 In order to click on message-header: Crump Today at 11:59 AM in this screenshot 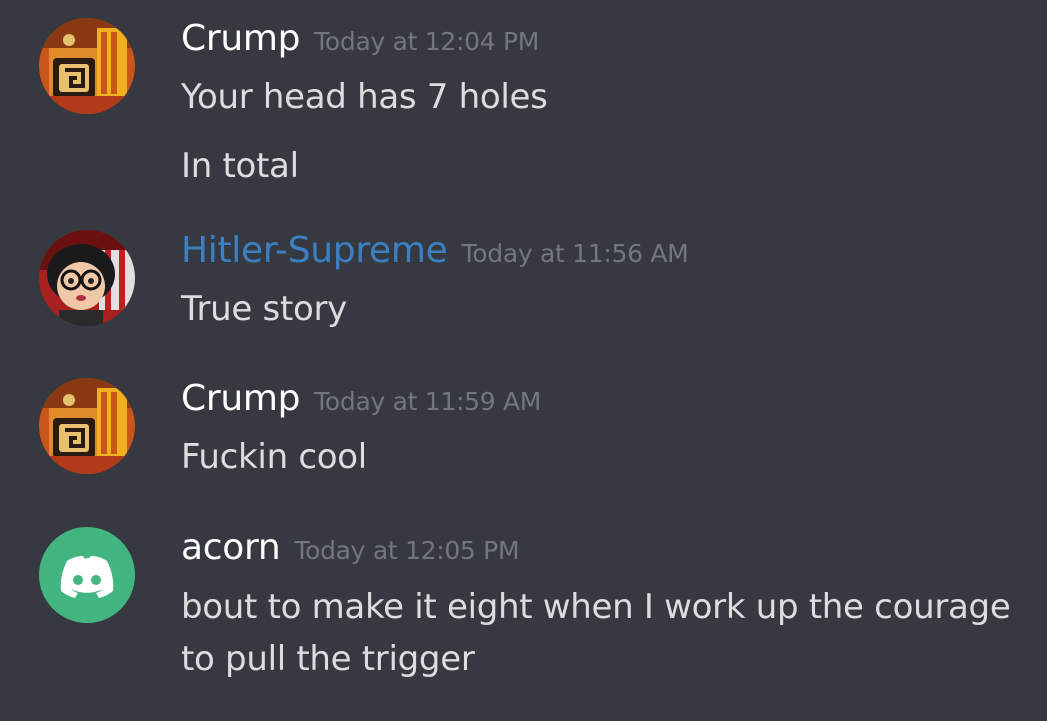, I will do `click(361, 398)`.